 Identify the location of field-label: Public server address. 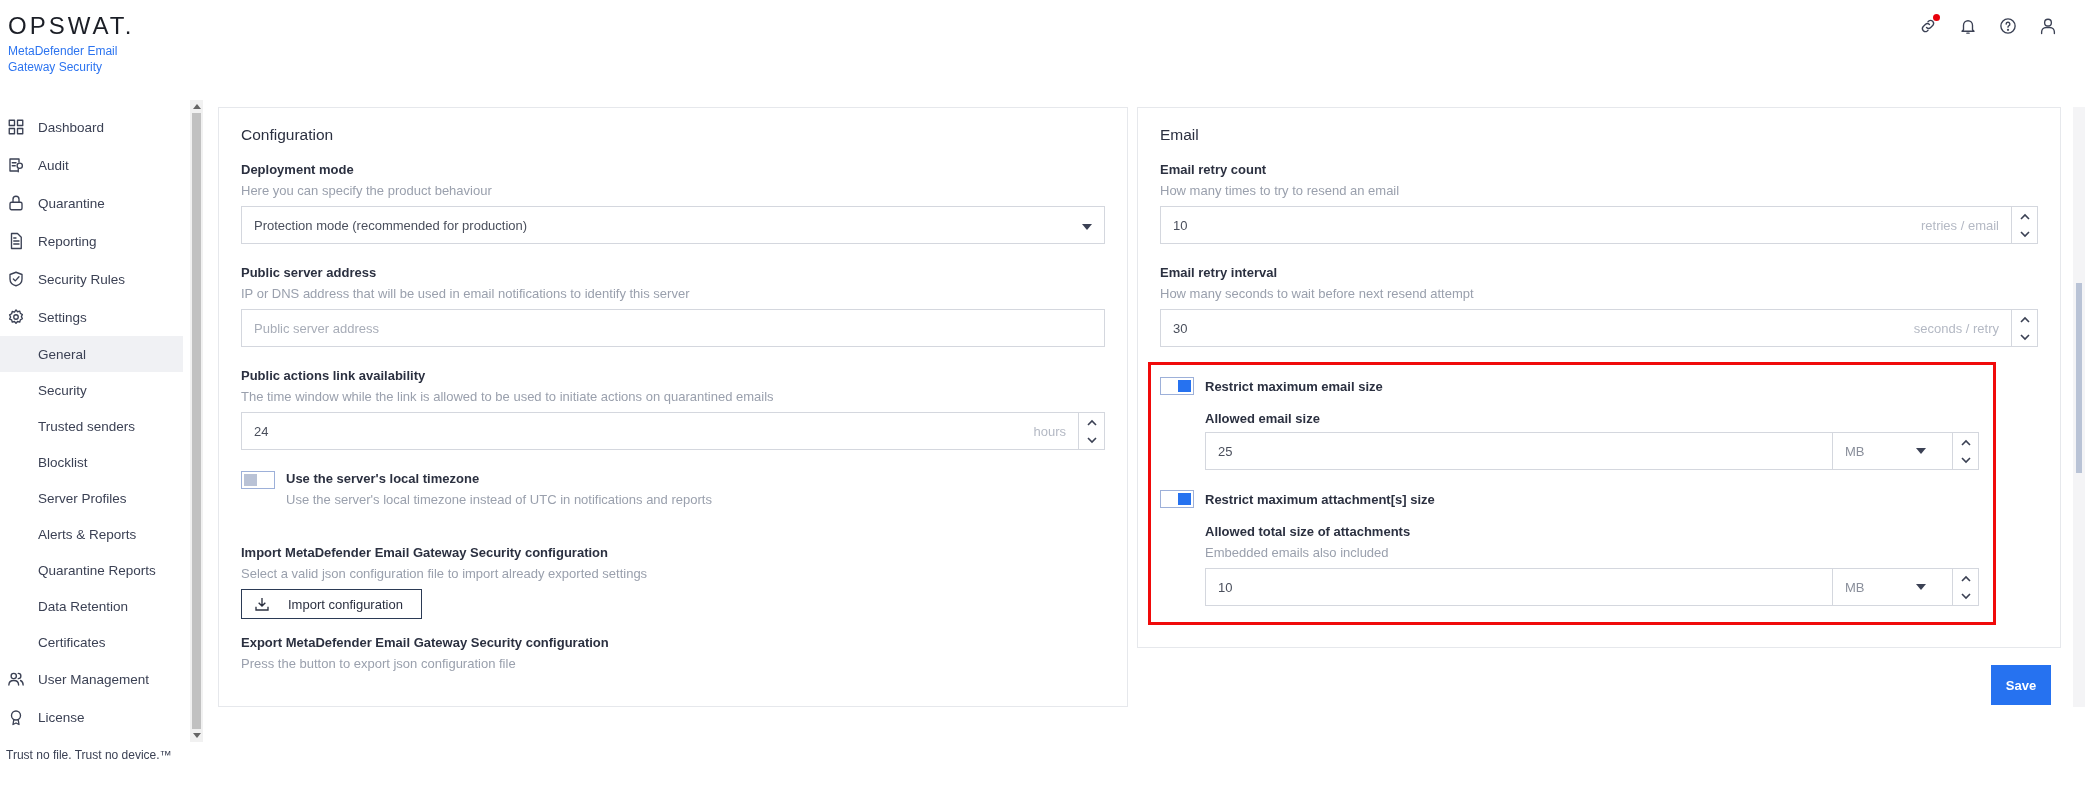
(309, 272).